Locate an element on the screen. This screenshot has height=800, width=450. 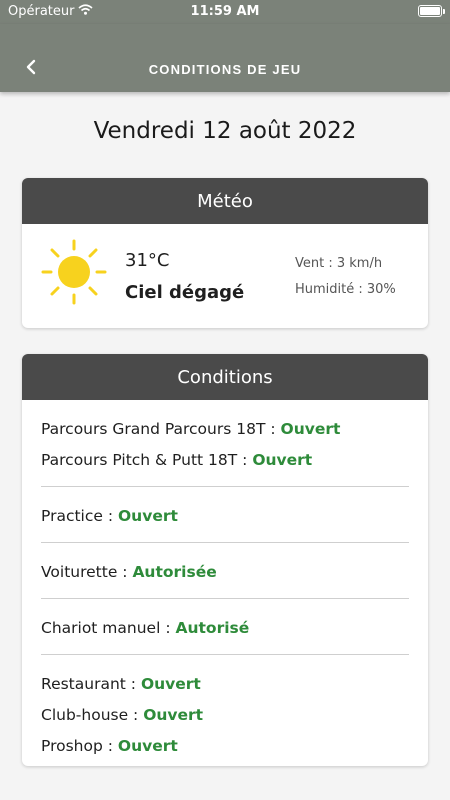
temperature: 31°C is located at coordinates (147, 260).